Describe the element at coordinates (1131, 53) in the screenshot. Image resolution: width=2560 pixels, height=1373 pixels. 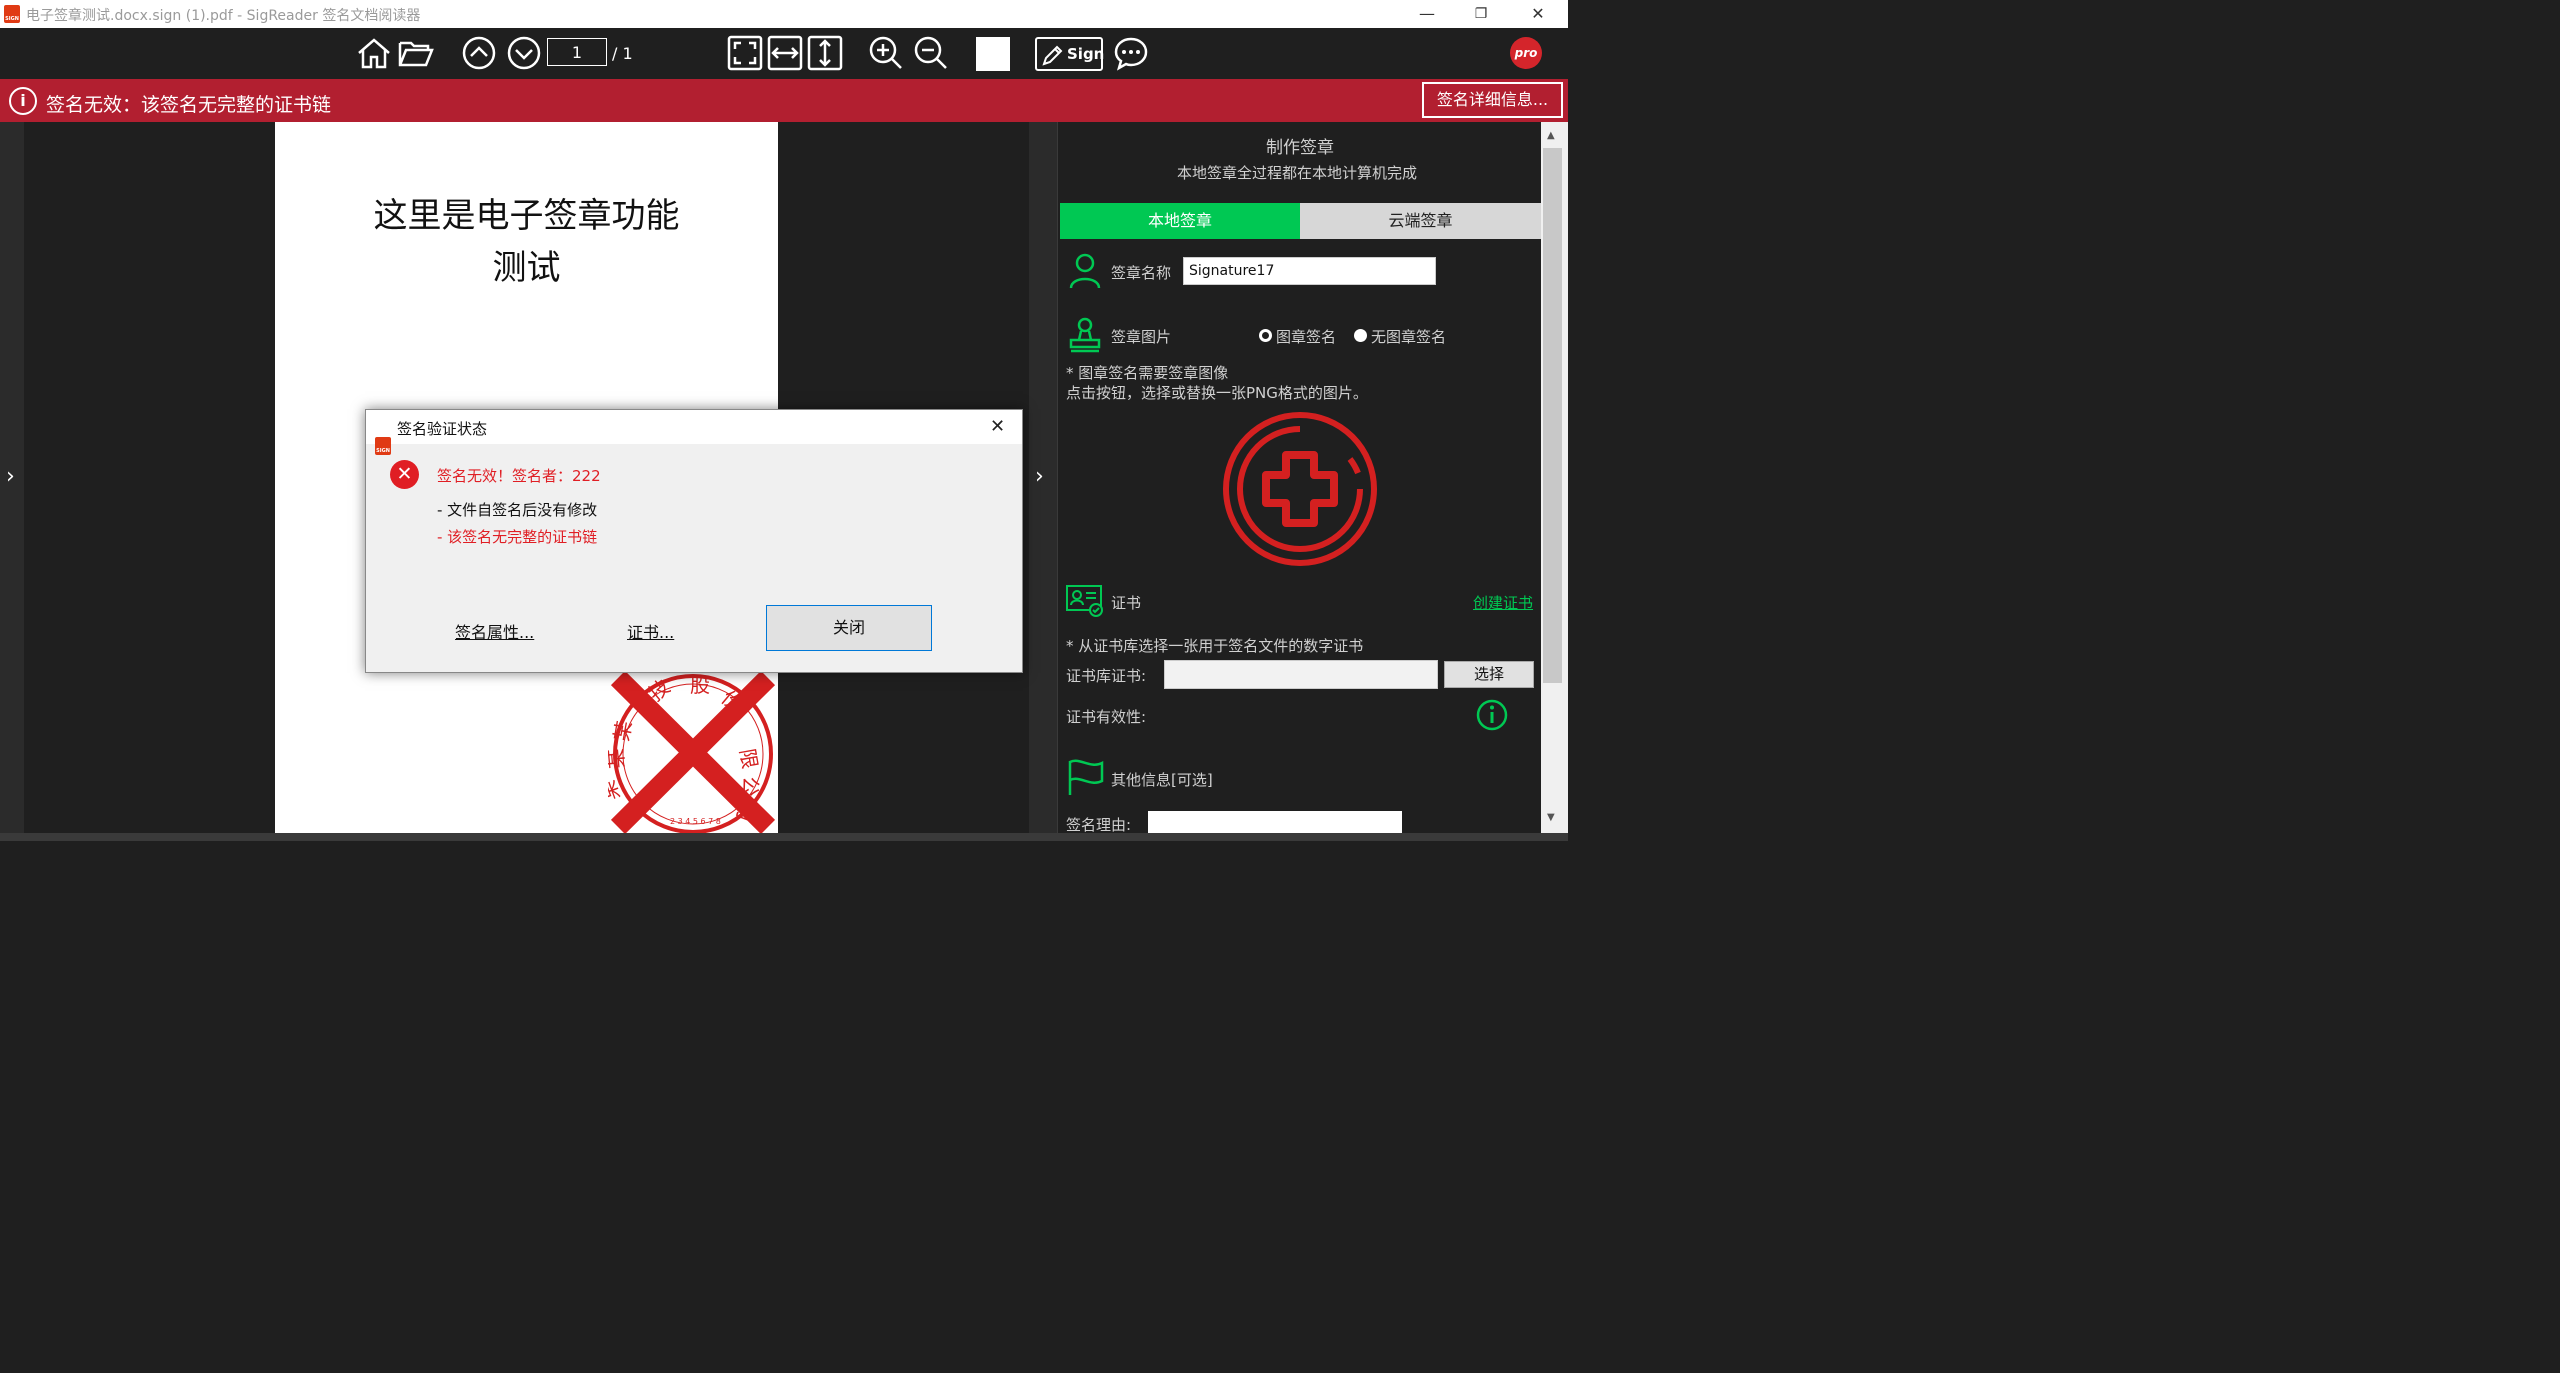
I see `comment-icon` at that location.